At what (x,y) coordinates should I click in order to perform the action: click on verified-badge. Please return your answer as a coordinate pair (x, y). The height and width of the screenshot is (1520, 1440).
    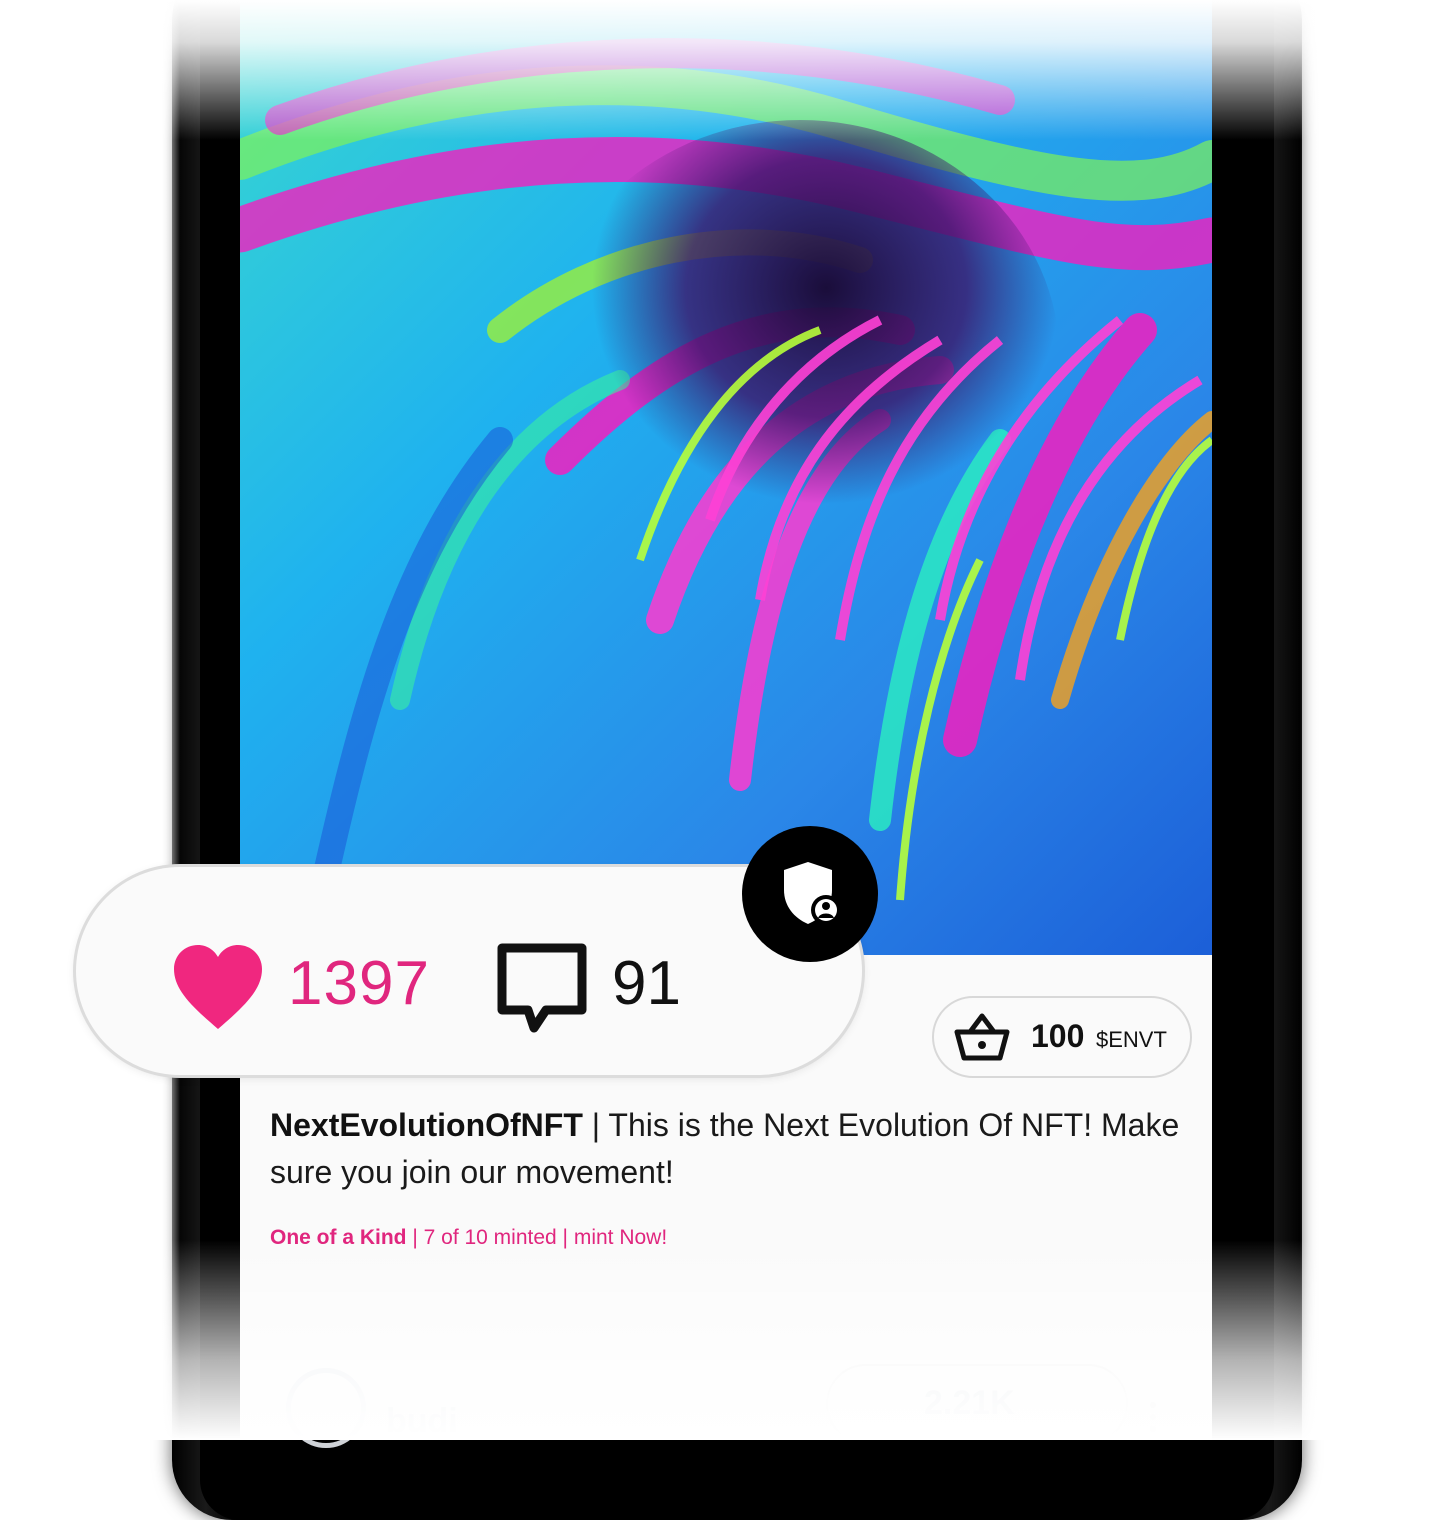
    Looking at the image, I should click on (810, 894).